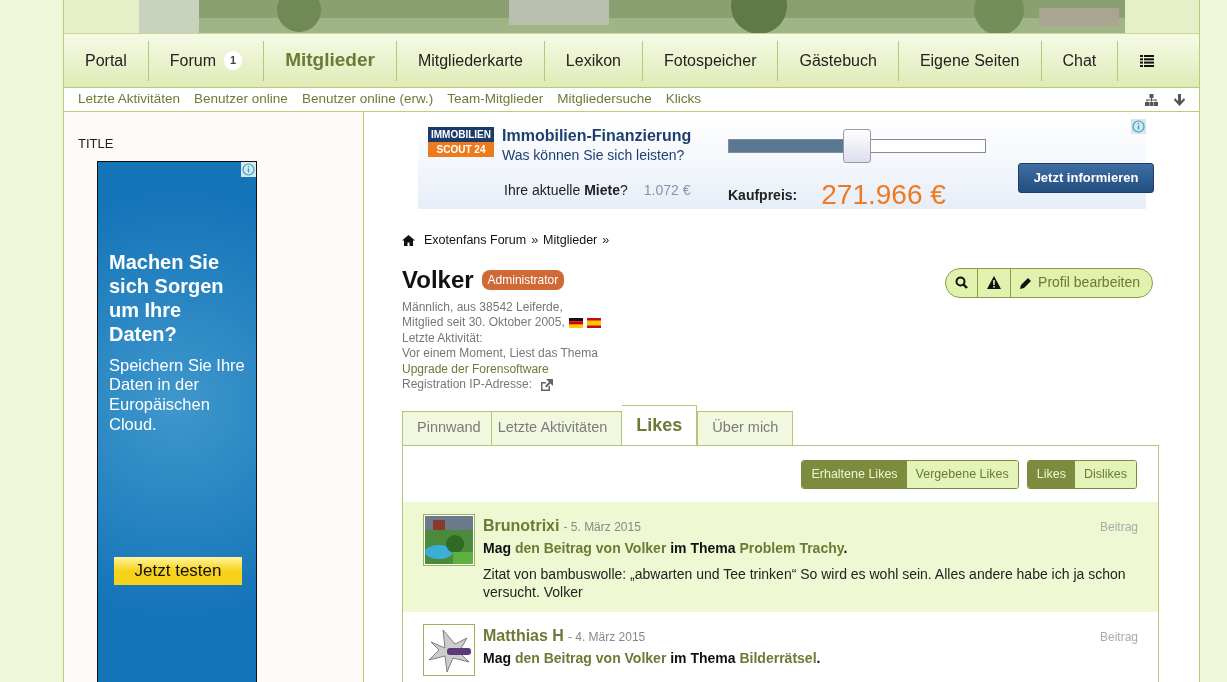  Describe the element at coordinates (447, 427) in the screenshot. I see `profile-tab: Pinnwand` at that location.